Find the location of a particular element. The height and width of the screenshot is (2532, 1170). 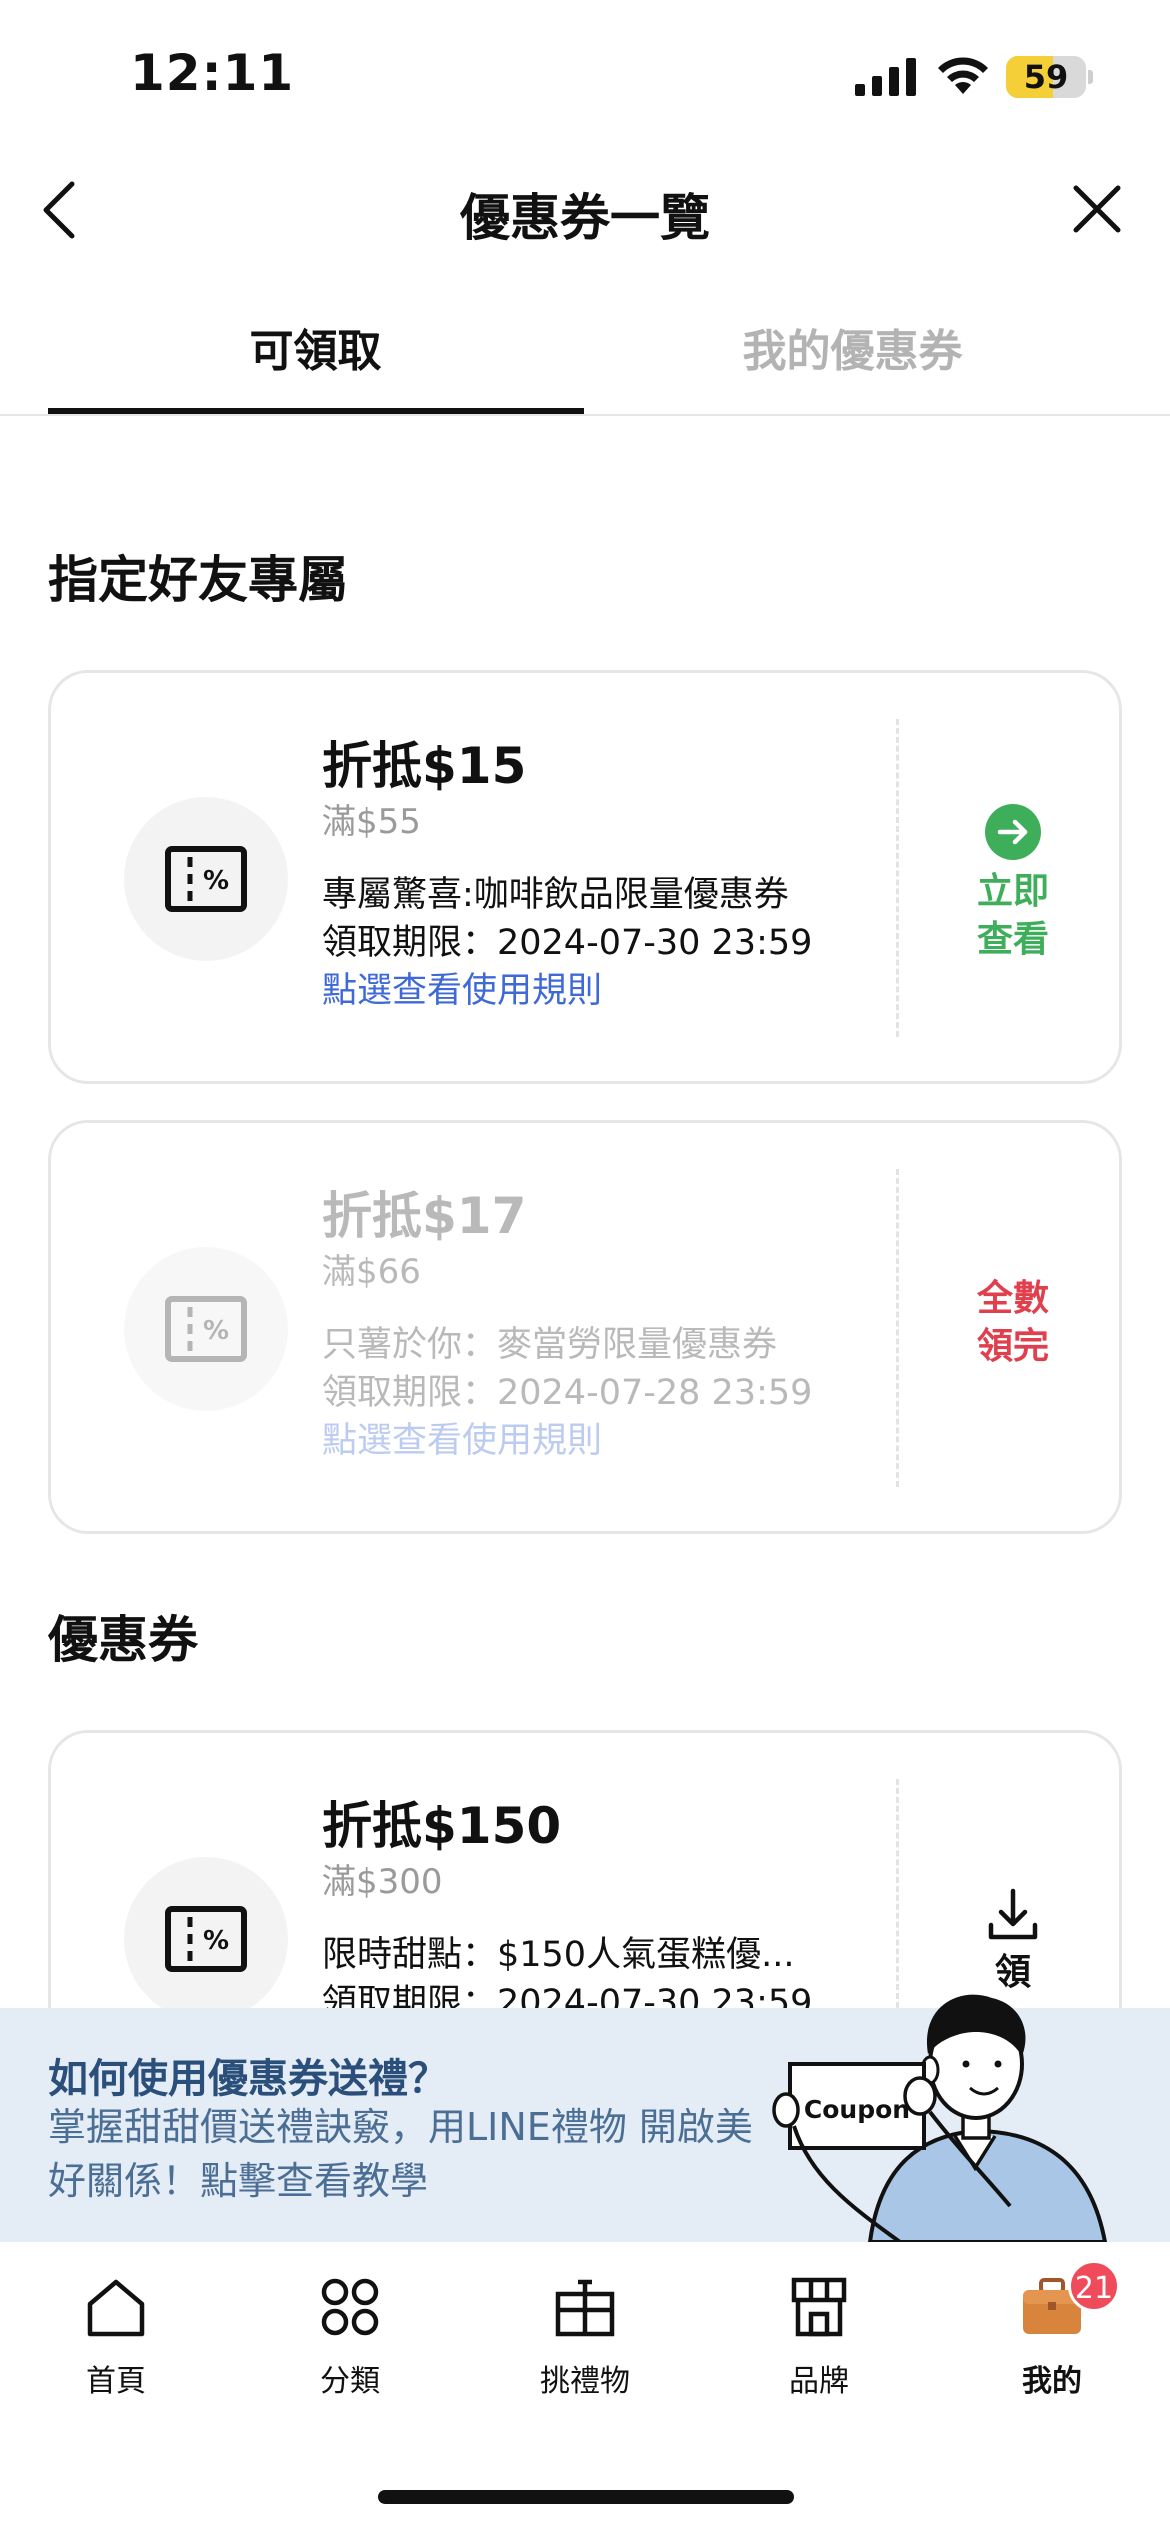

nav-brands: 品牌 is located at coordinates (819, 2347).